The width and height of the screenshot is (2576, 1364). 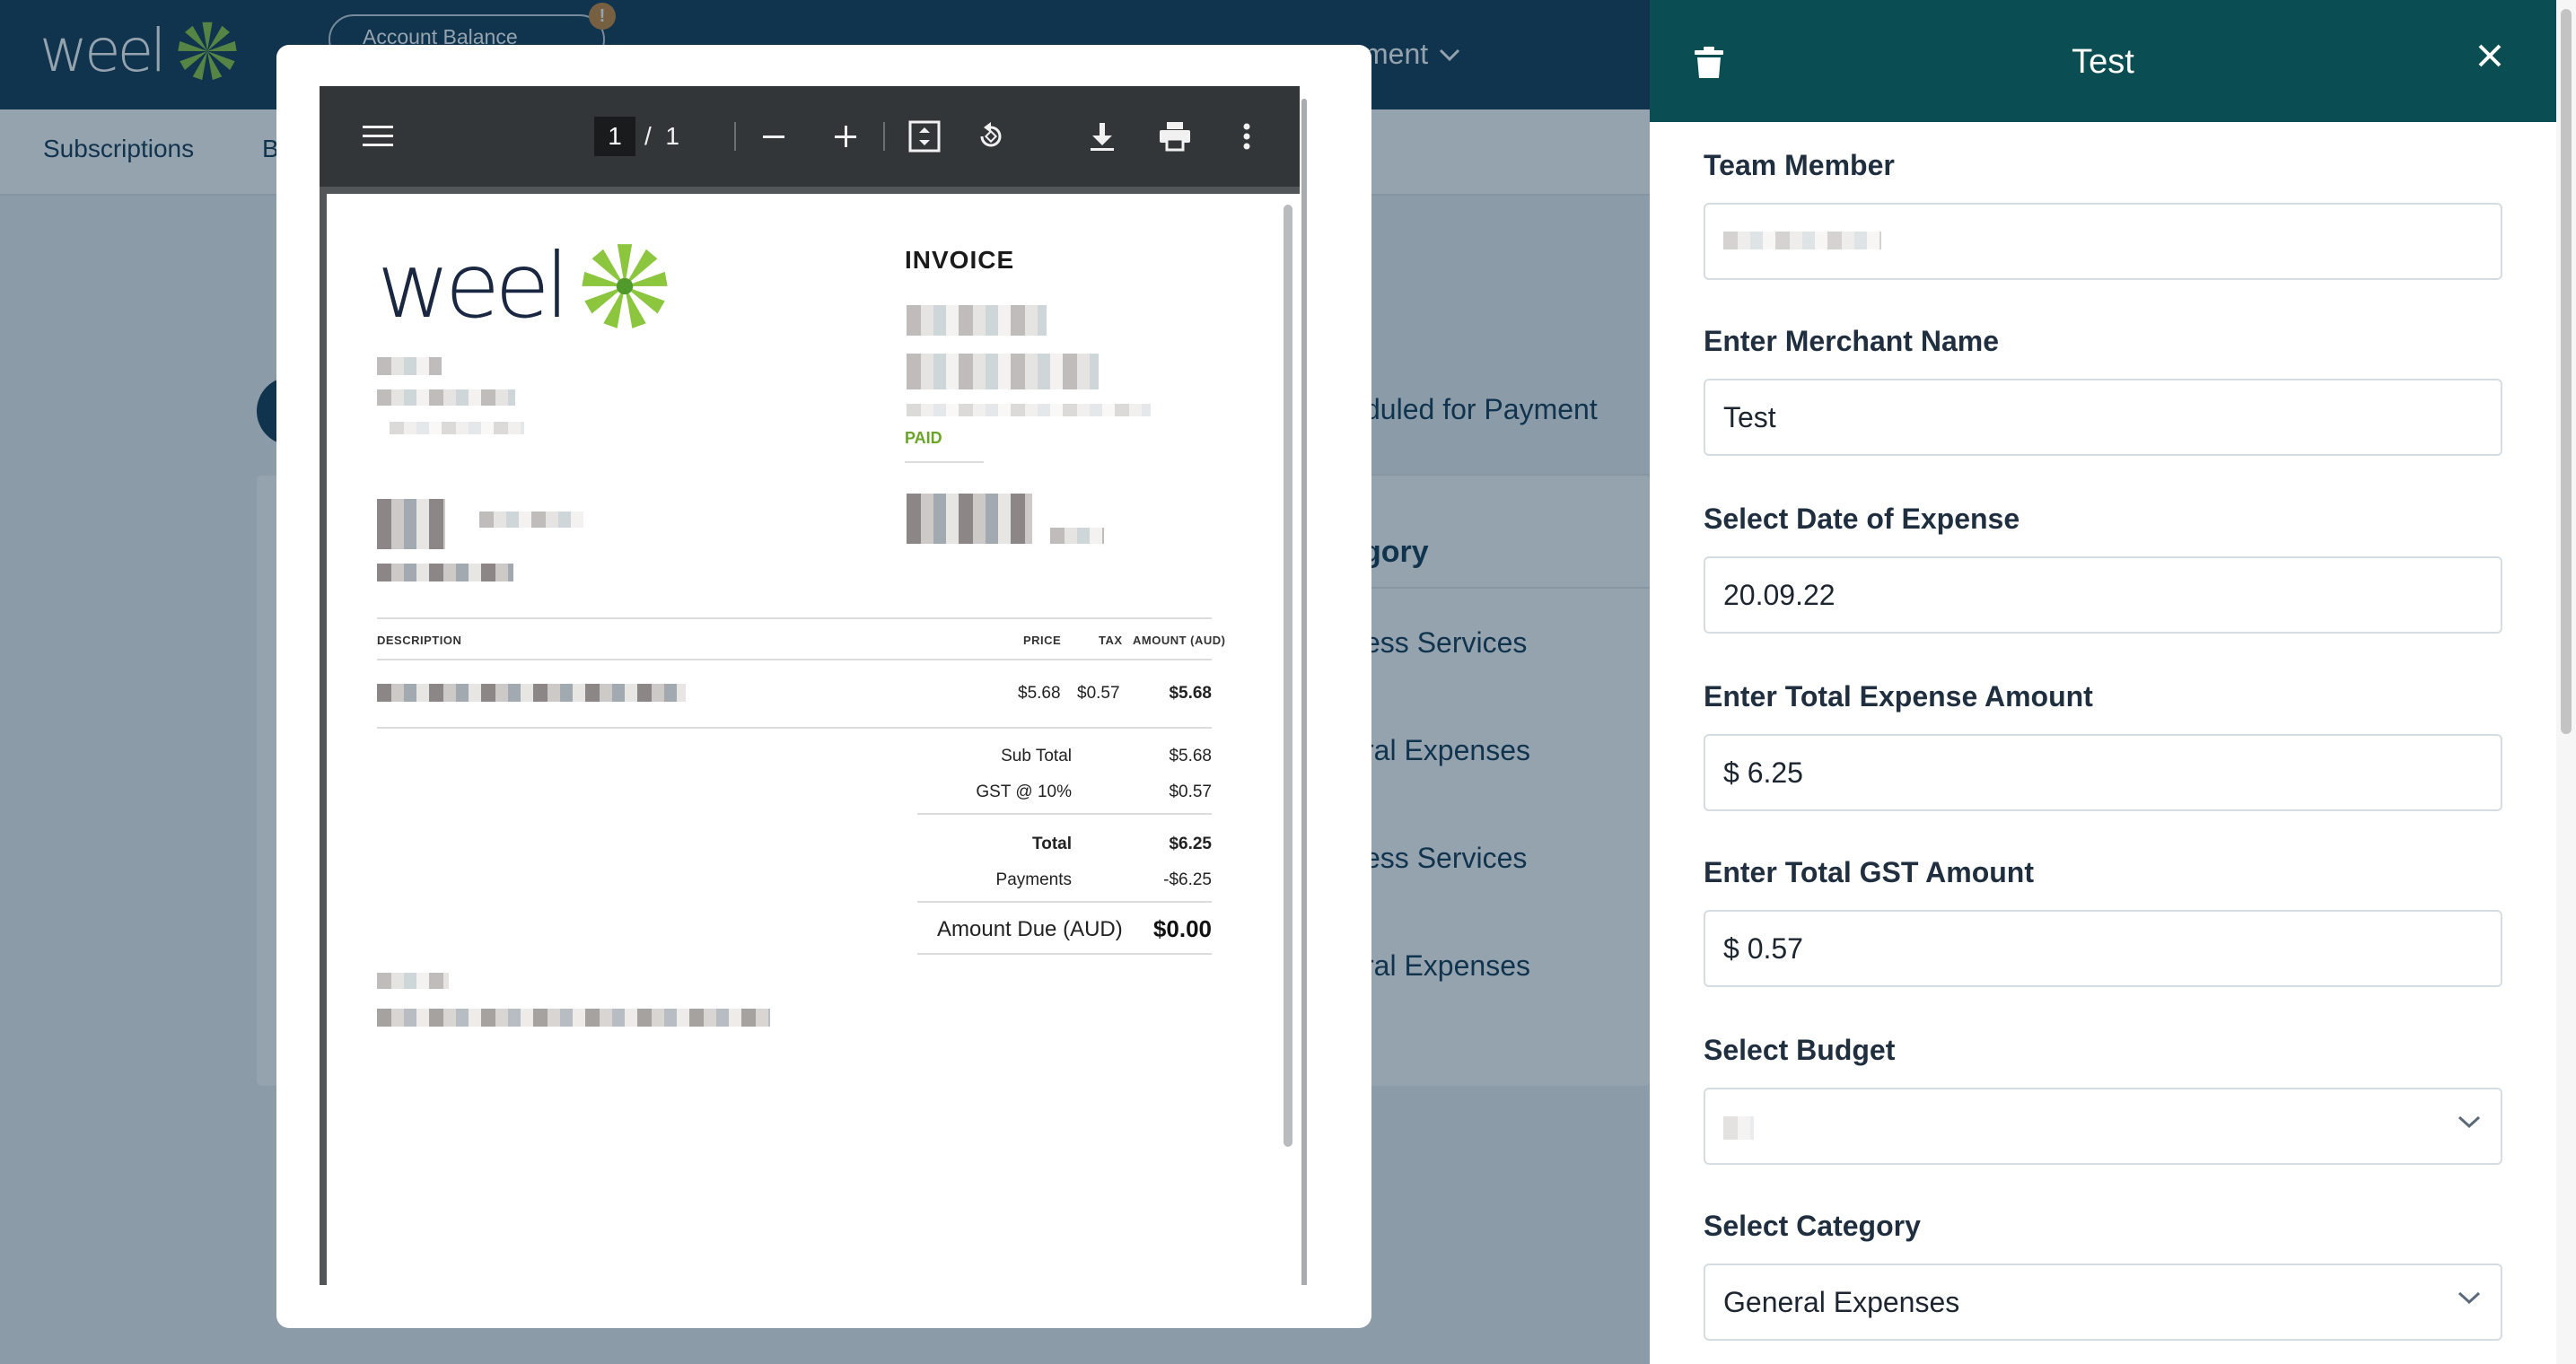 What do you see at coordinates (2103, 772) in the screenshot?
I see `total-expense-amount-input: $ 6.25` at bounding box center [2103, 772].